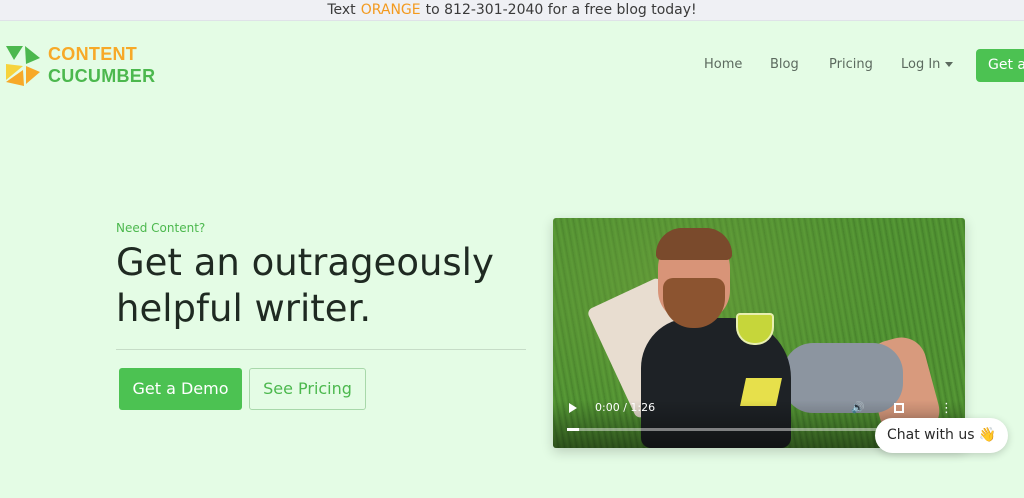 This screenshot has height=498, width=1024. I want to click on chevron-down-icon, so click(949, 64).